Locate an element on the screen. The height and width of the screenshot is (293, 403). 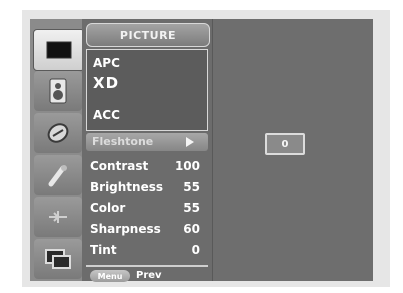
setting-color: Color 55 is located at coordinates (149, 211).